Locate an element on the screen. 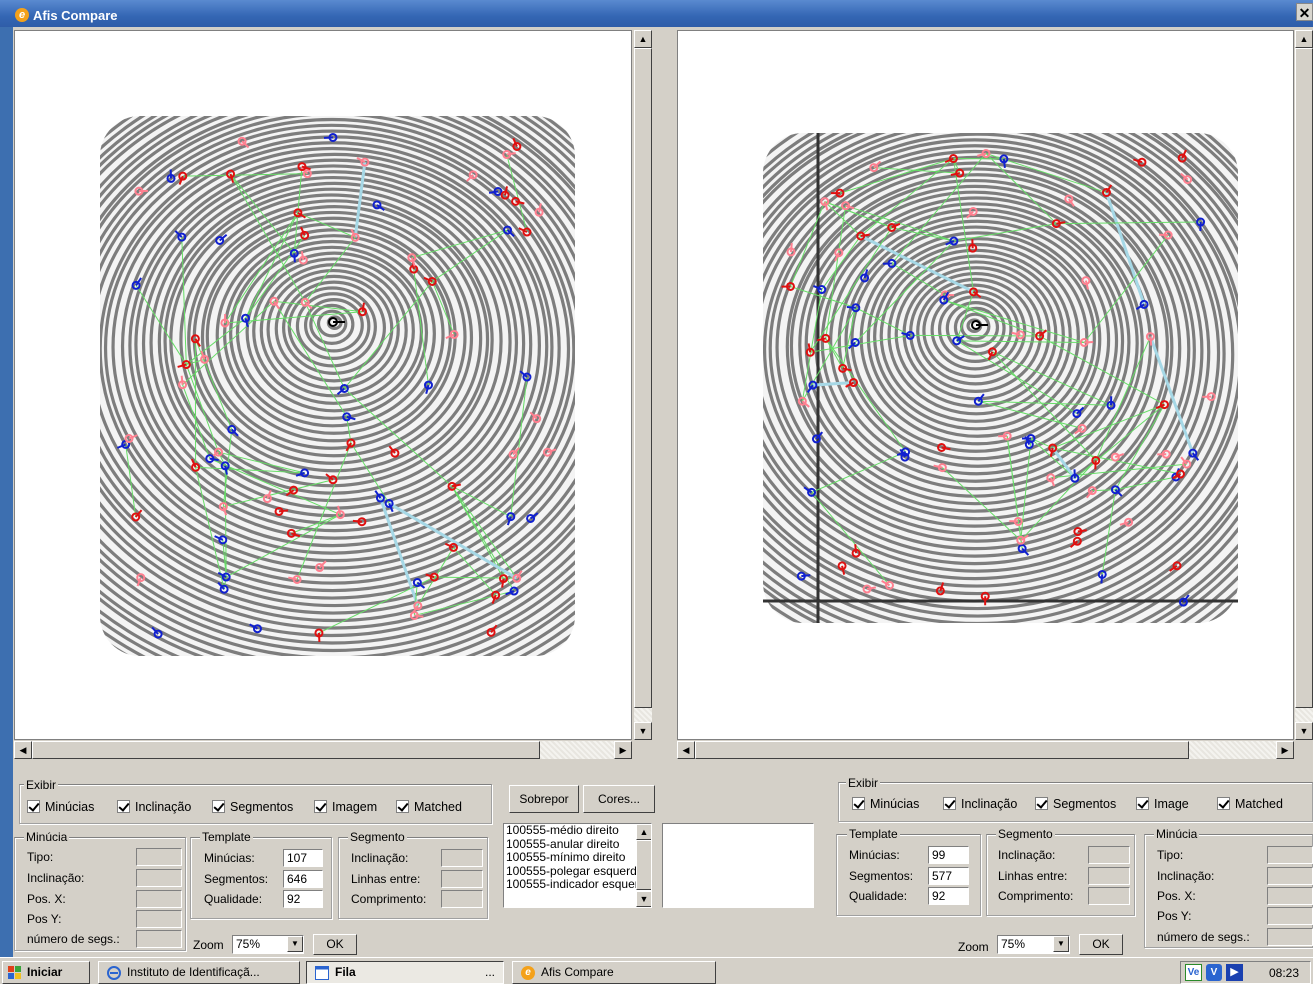 This screenshot has width=1313, height=984. right-template-qualidade-value: 92 is located at coordinates (948, 896).